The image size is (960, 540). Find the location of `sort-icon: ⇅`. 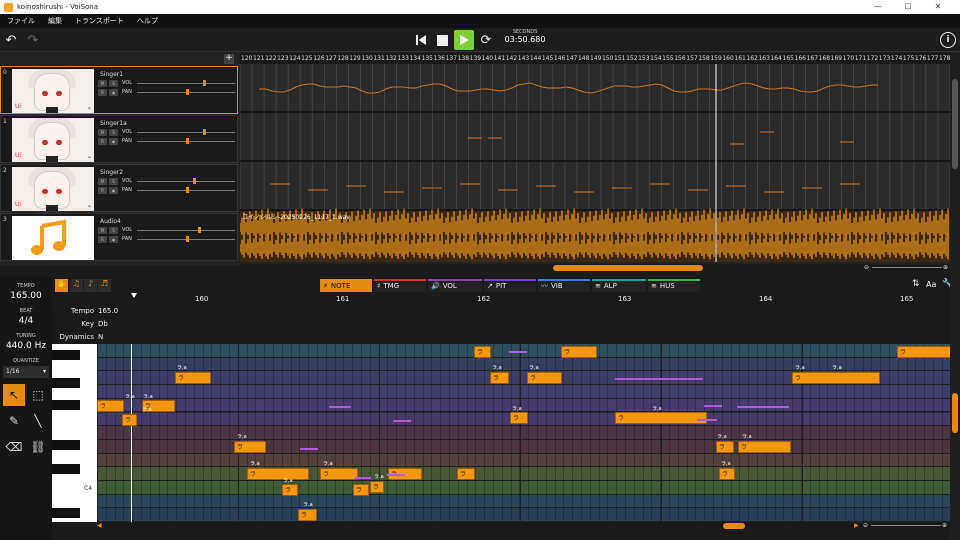

sort-icon: ⇅ is located at coordinates (916, 284).